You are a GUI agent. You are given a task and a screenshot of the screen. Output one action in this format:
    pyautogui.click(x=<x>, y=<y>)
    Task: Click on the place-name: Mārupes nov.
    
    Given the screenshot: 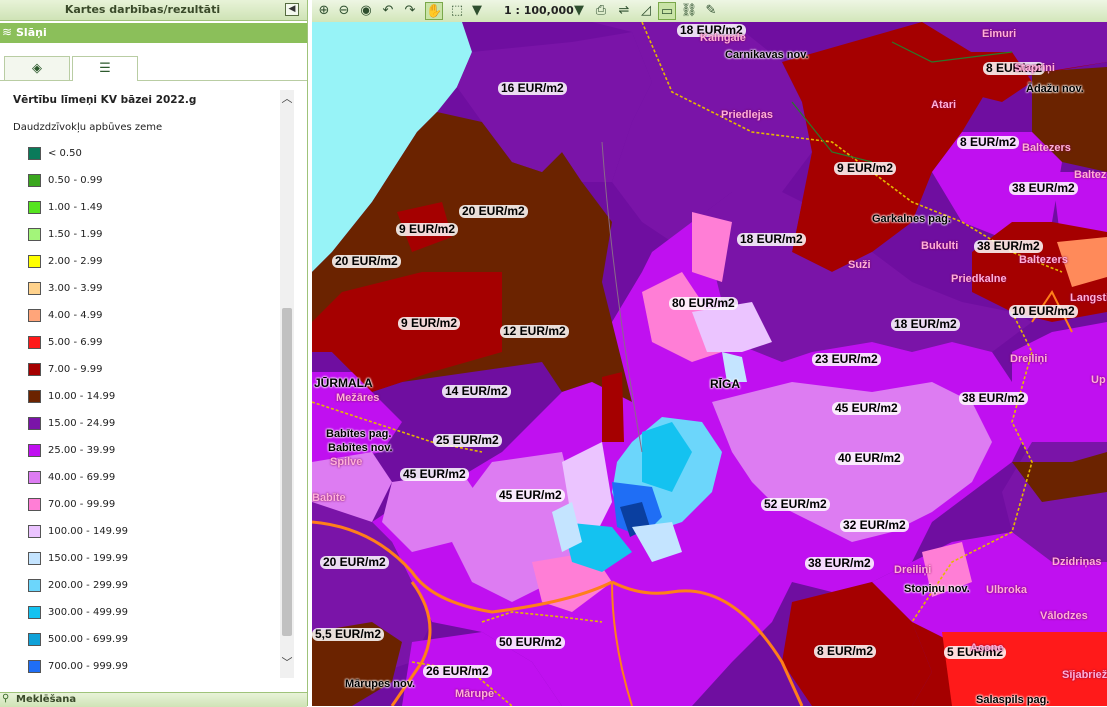 What is the action you would take?
    pyautogui.click(x=380, y=684)
    